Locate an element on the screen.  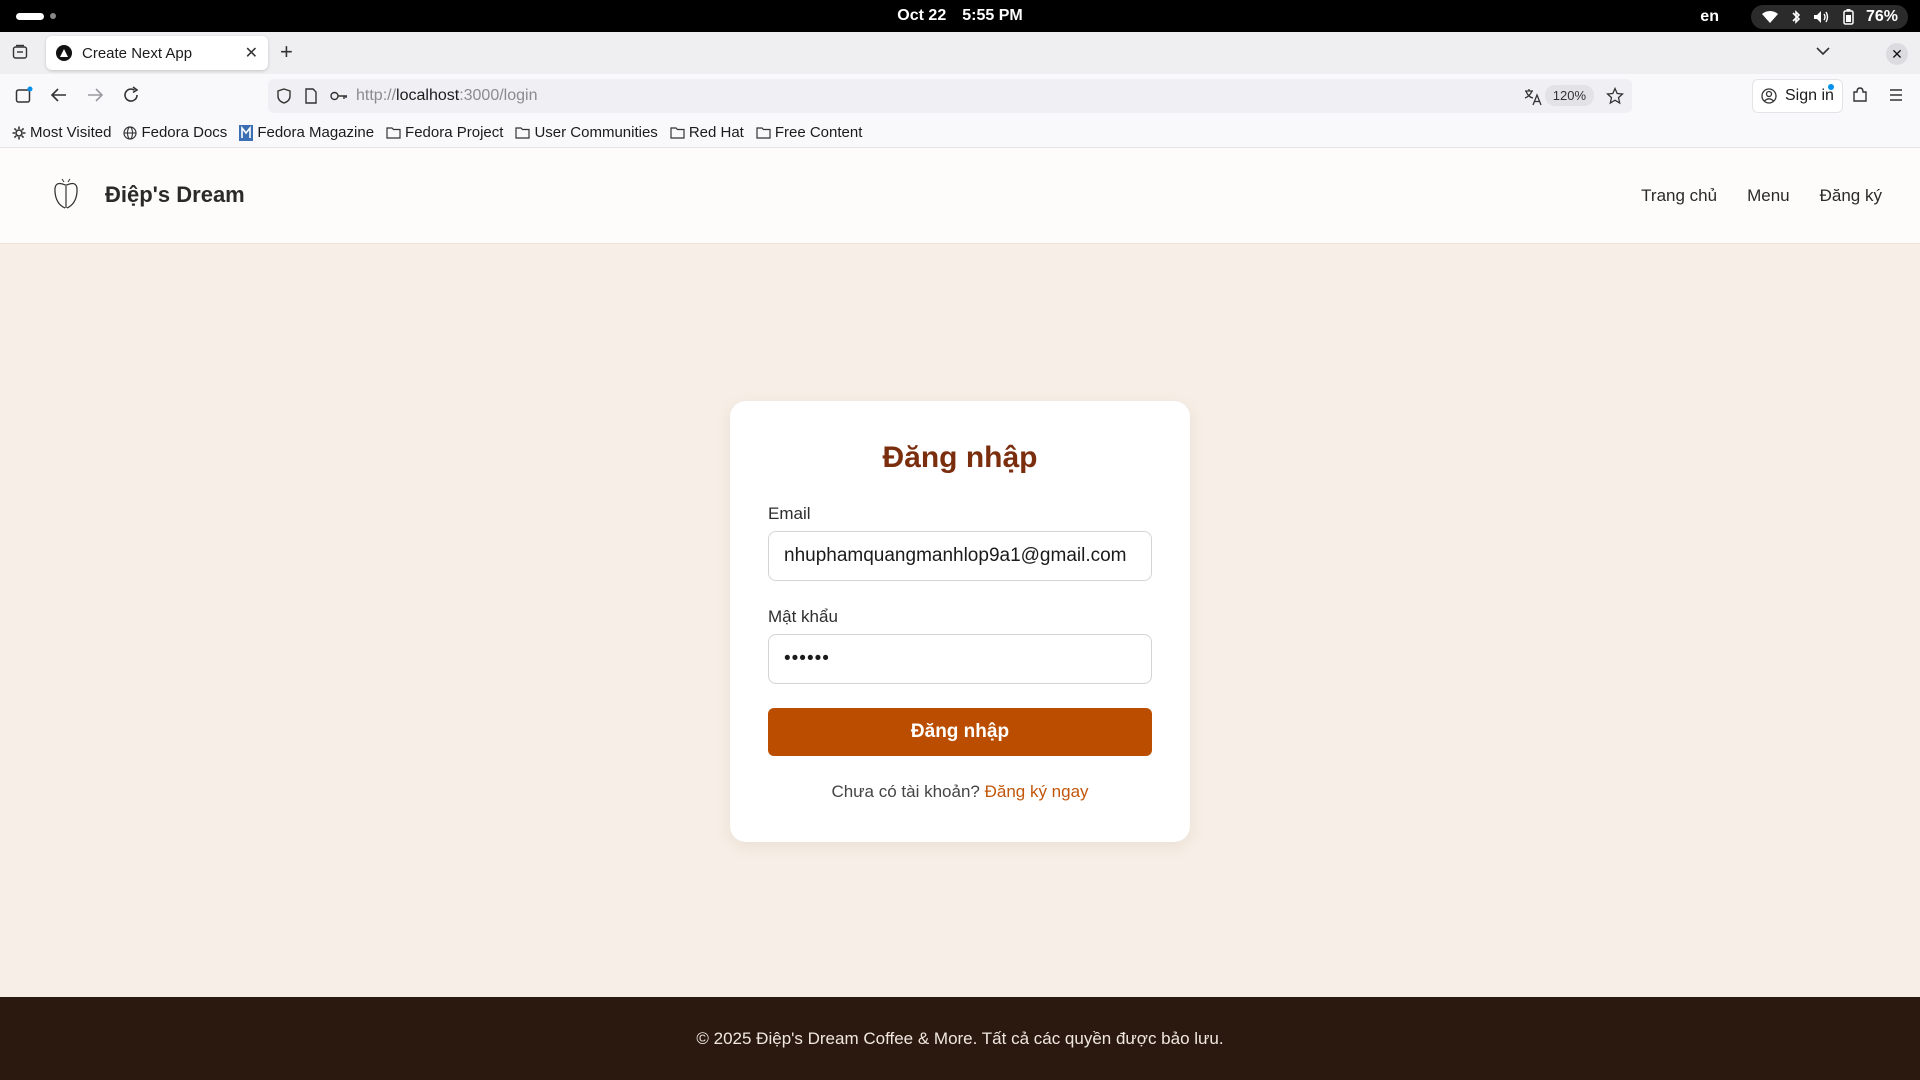
bluetooth-icon is located at coordinates (1796, 17).